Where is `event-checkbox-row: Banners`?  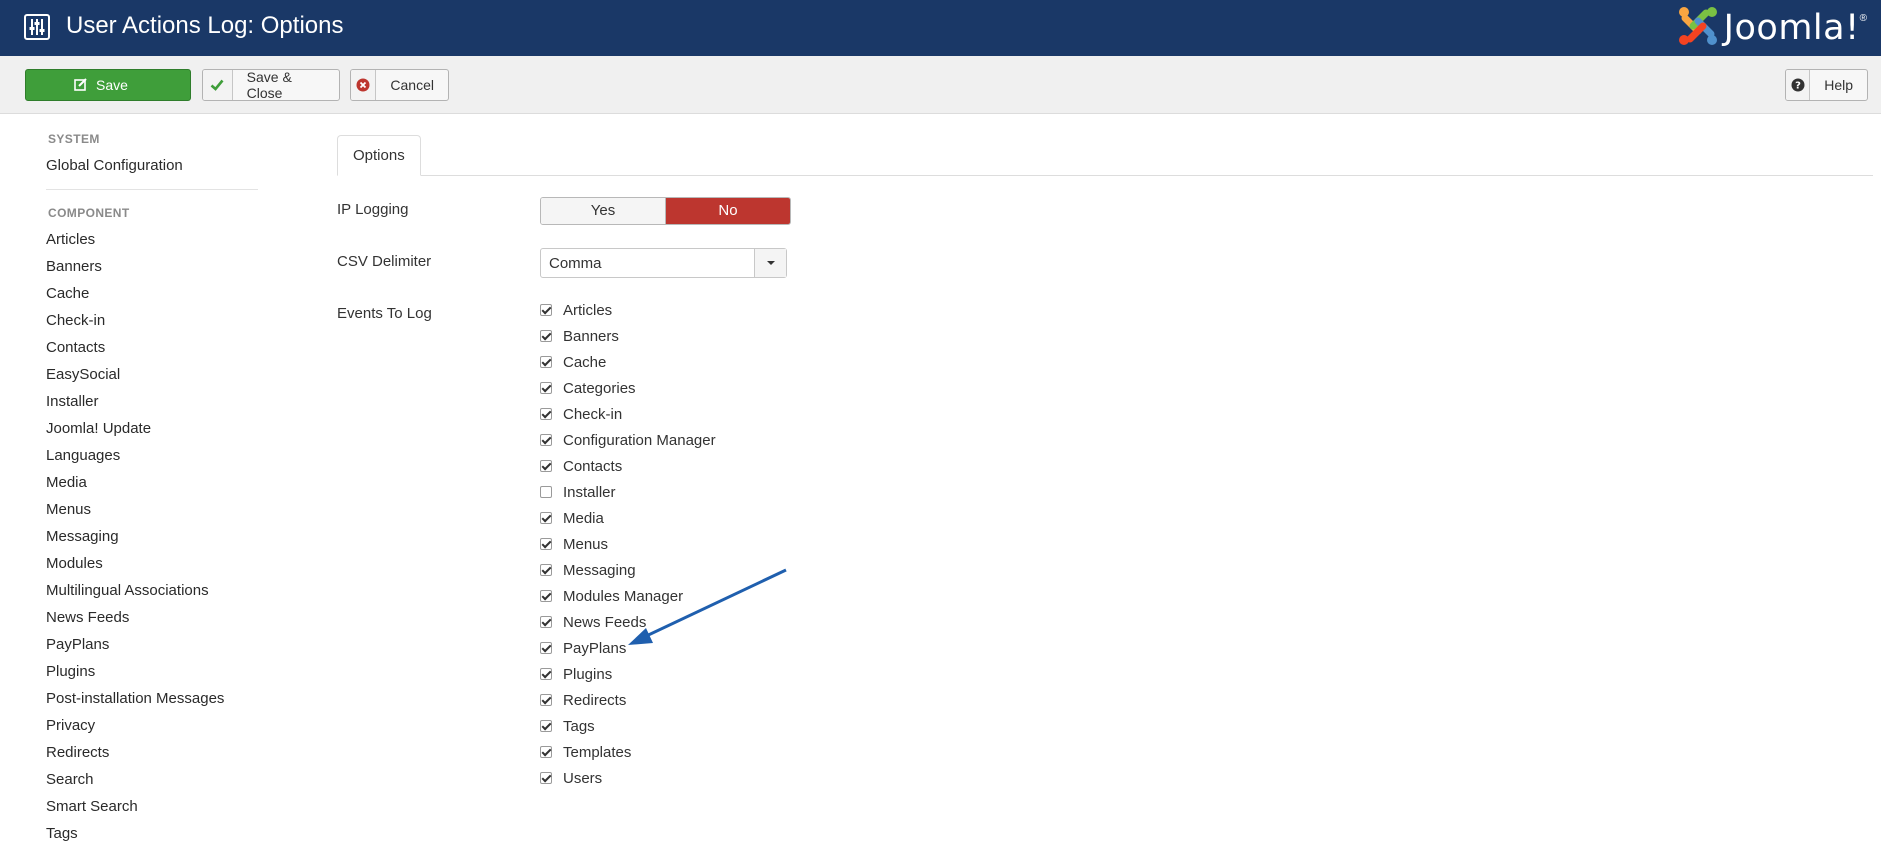 event-checkbox-row: Banners is located at coordinates (628, 336).